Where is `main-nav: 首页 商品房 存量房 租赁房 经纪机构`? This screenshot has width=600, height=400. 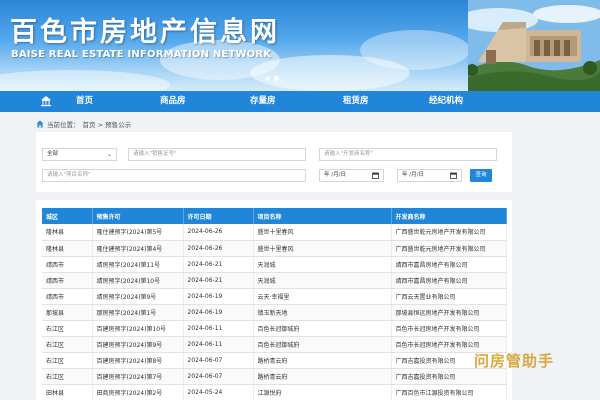
main-nav: 首页 商品房 存量房 租赁房 经纪机构 is located at coordinates (300, 101).